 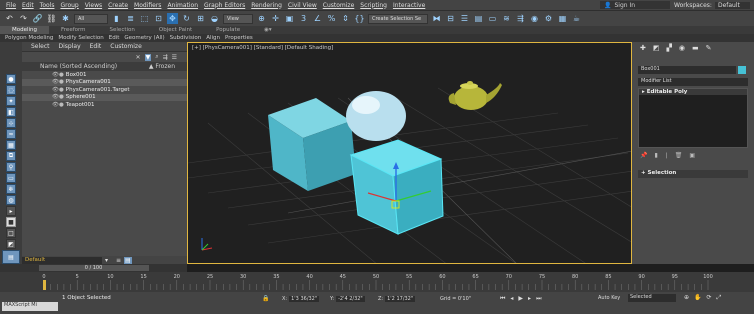 I want to click on move-icon: ✥, so click(x=172, y=18).